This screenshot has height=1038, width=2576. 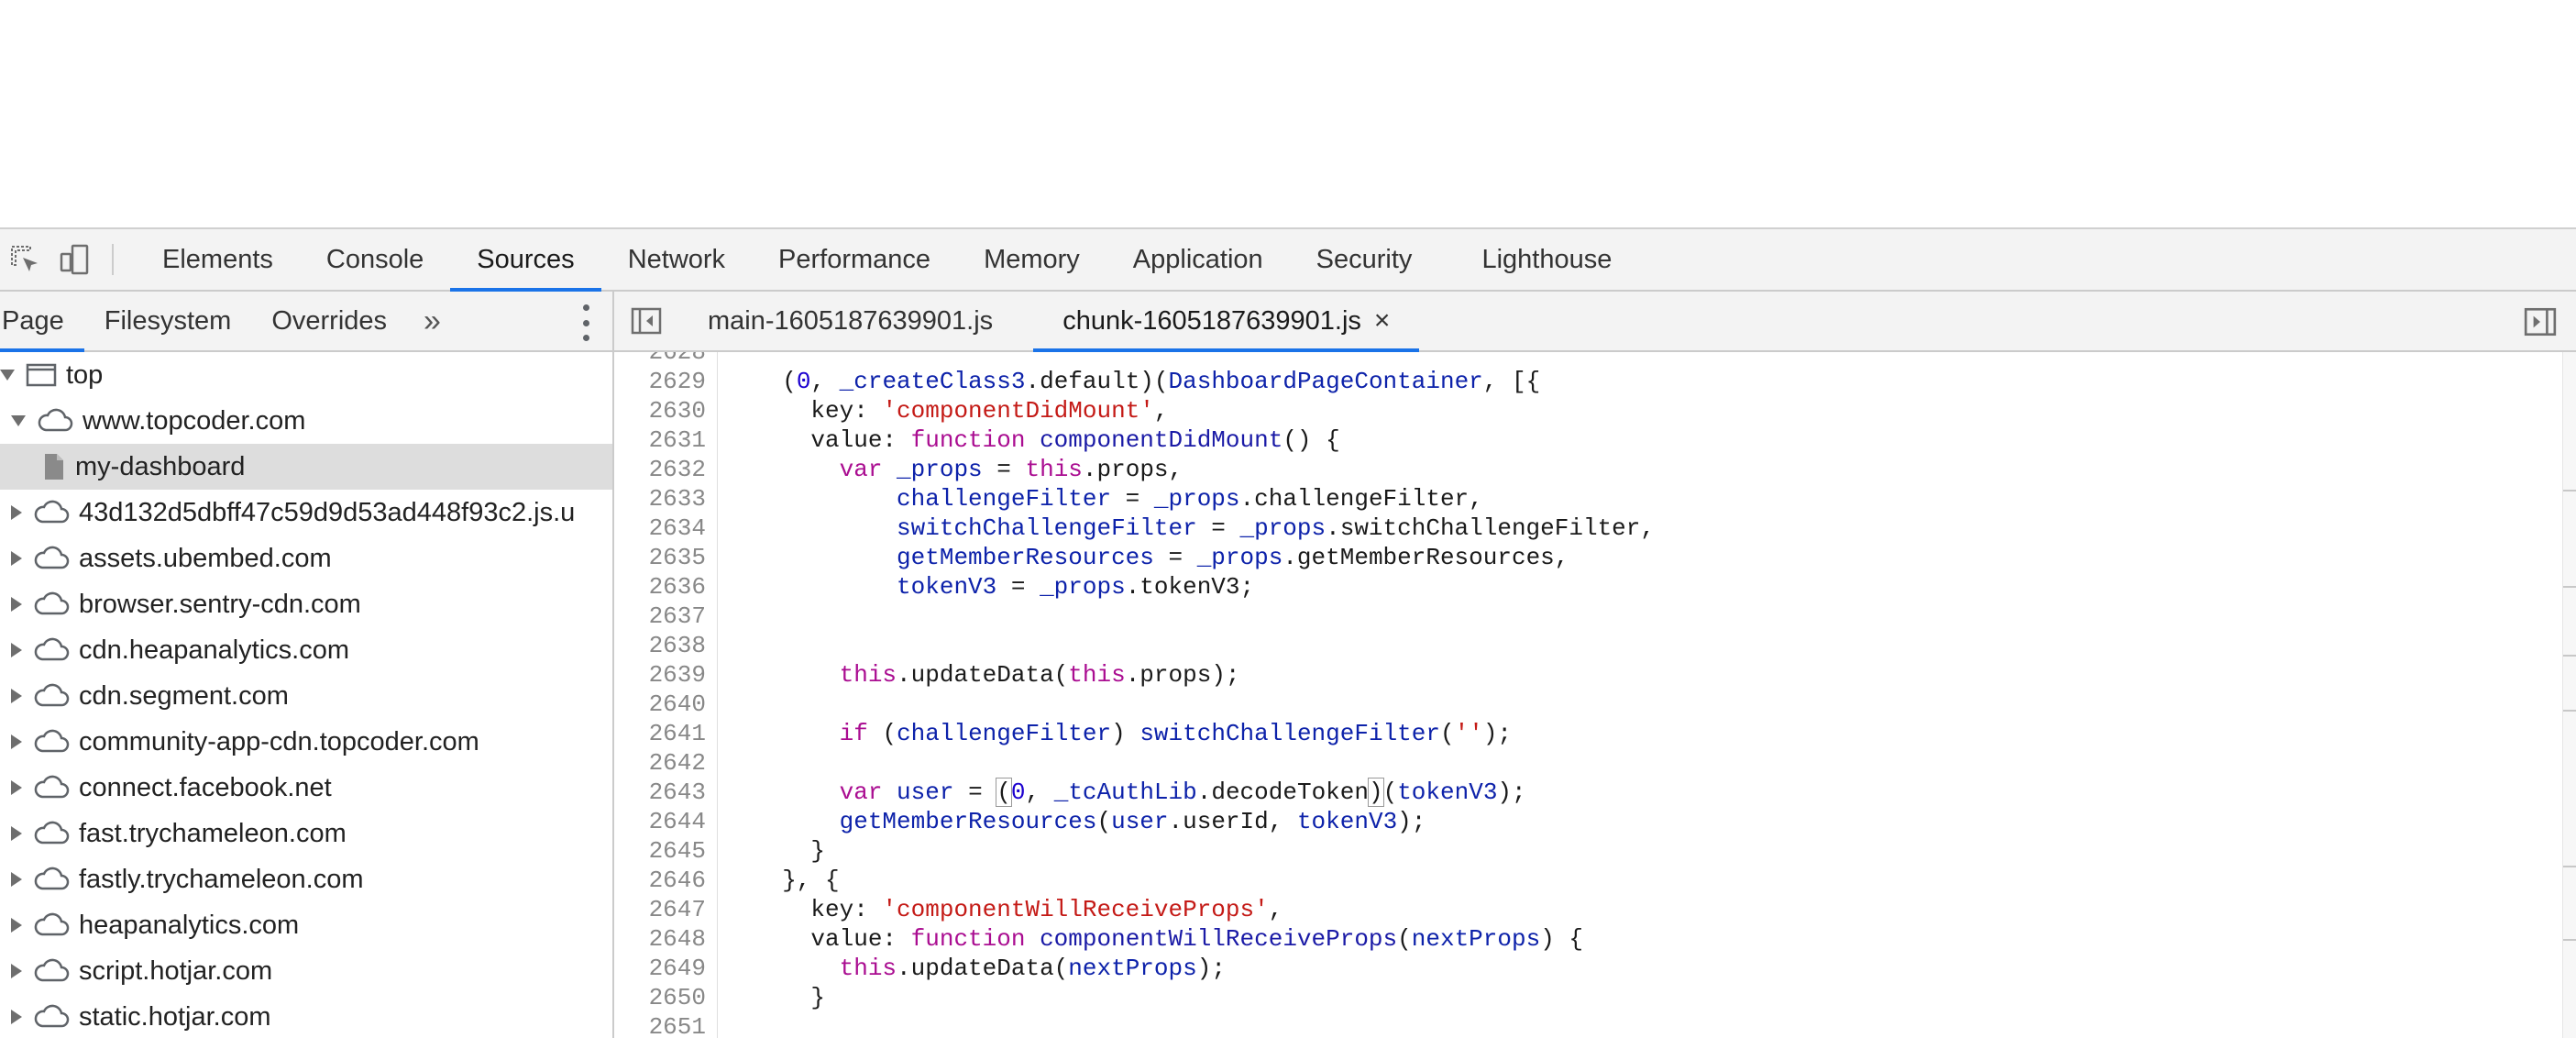 What do you see at coordinates (1383, 321) in the screenshot?
I see `close-tab-icon: ×` at bounding box center [1383, 321].